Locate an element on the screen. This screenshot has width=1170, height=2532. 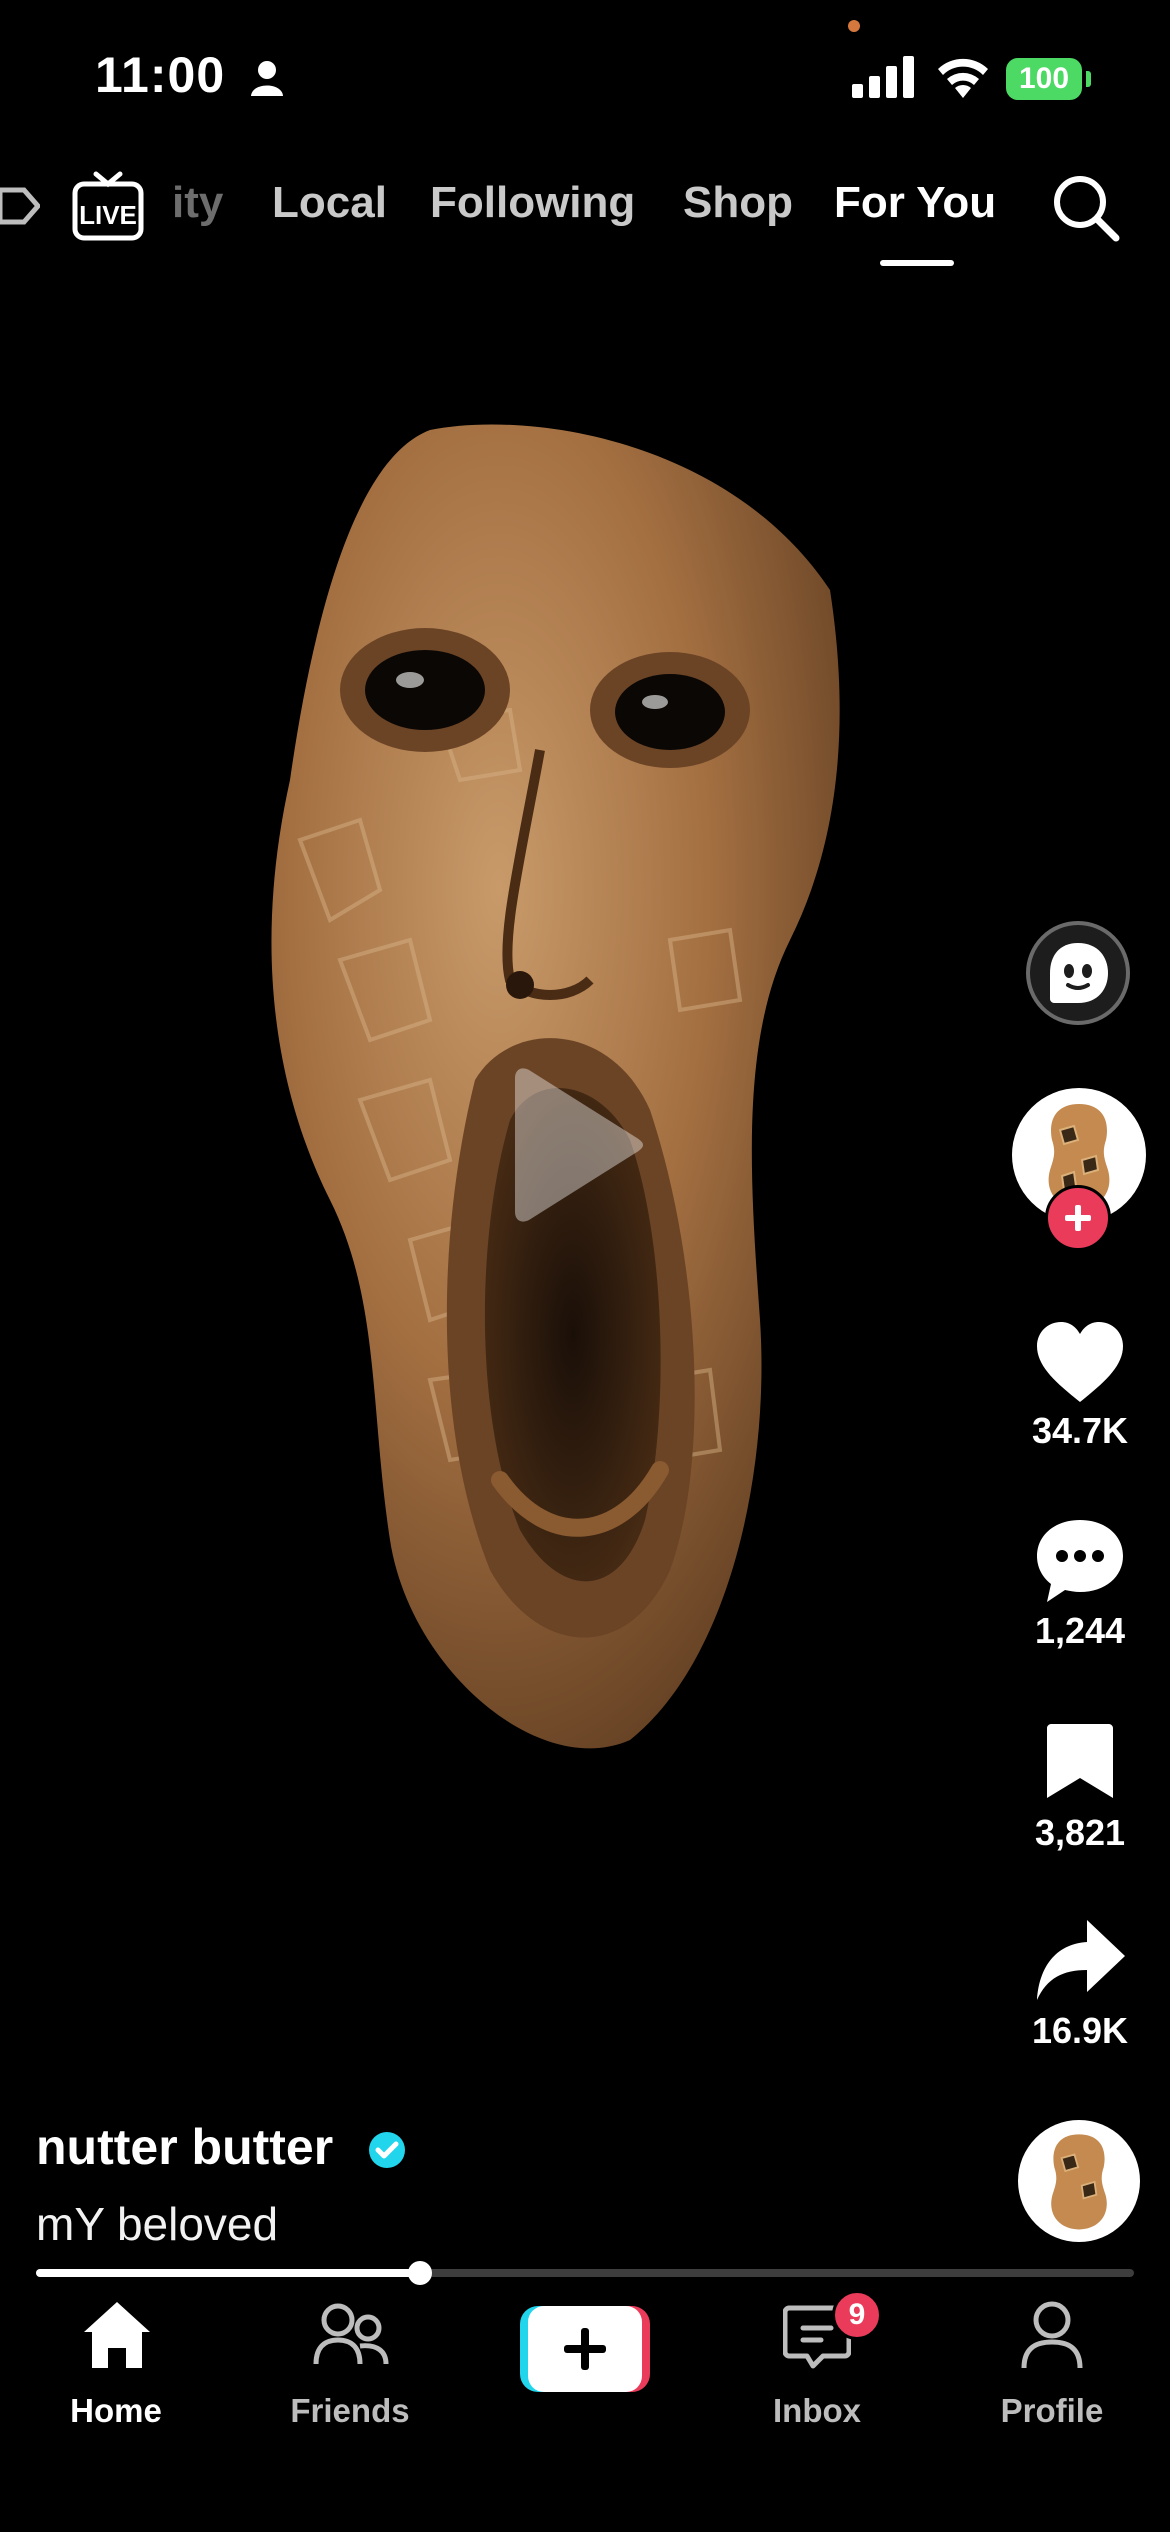
nav-inbox-label: Inbox is located at coordinates (817, 2410).